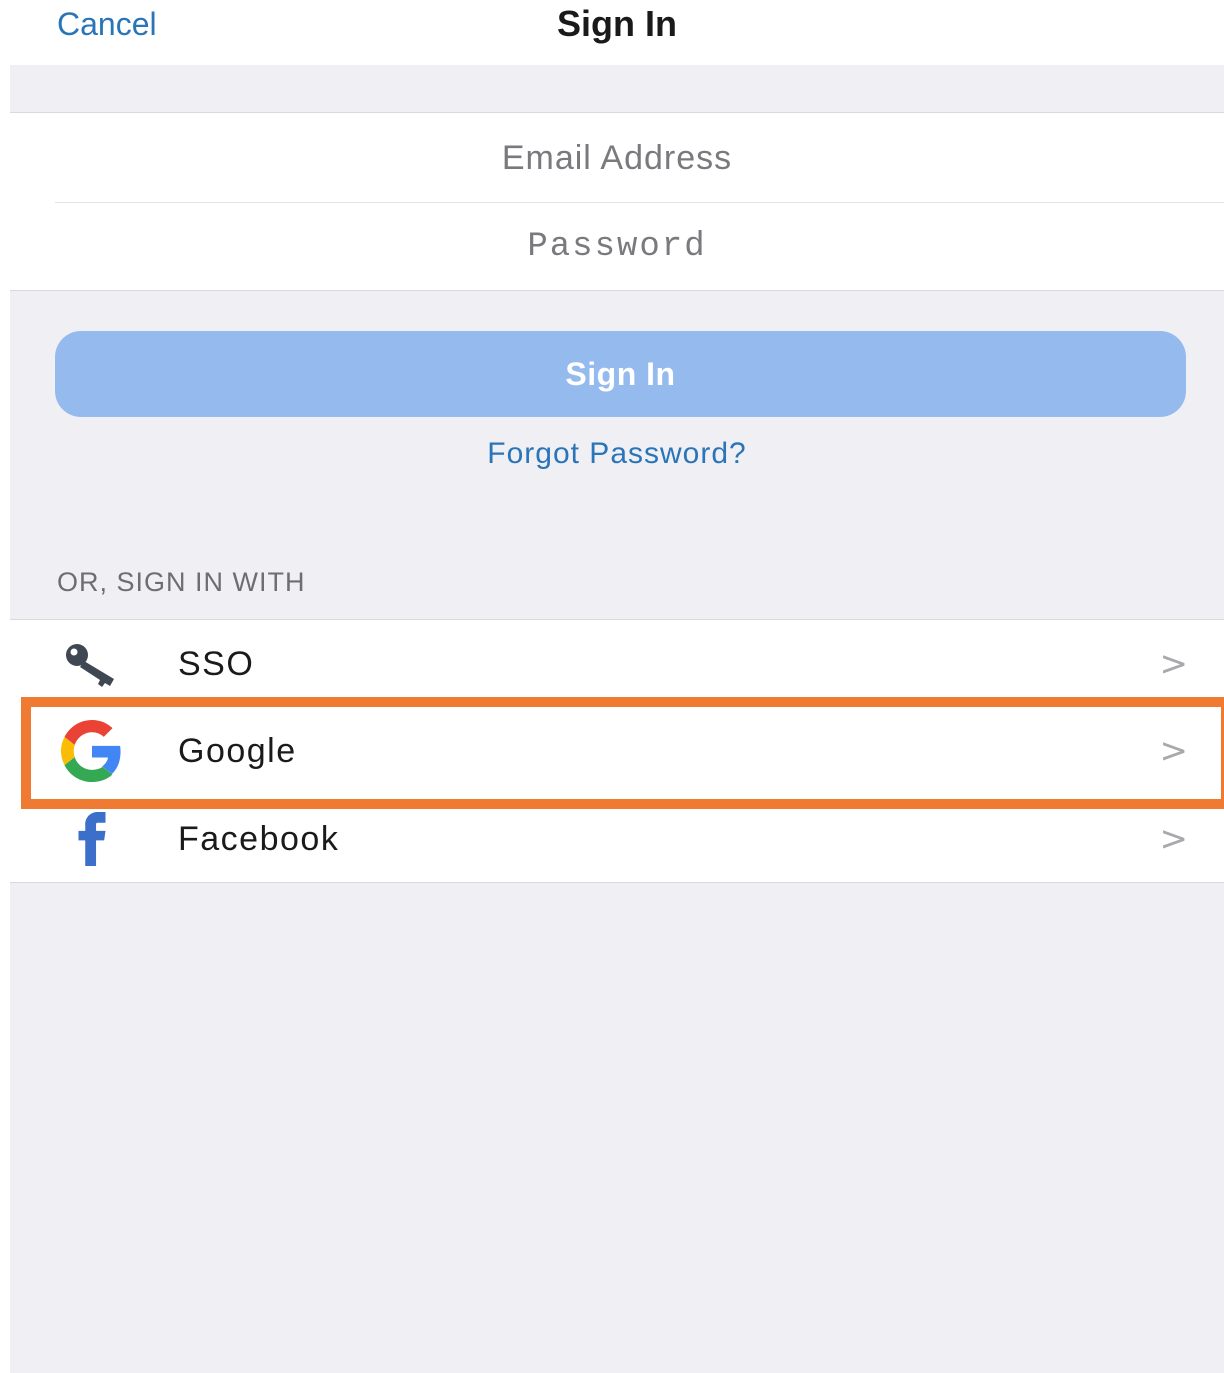 This screenshot has width=1224, height=1373. Describe the element at coordinates (617, 751) in the screenshot. I see `provider-google: Google >` at that location.